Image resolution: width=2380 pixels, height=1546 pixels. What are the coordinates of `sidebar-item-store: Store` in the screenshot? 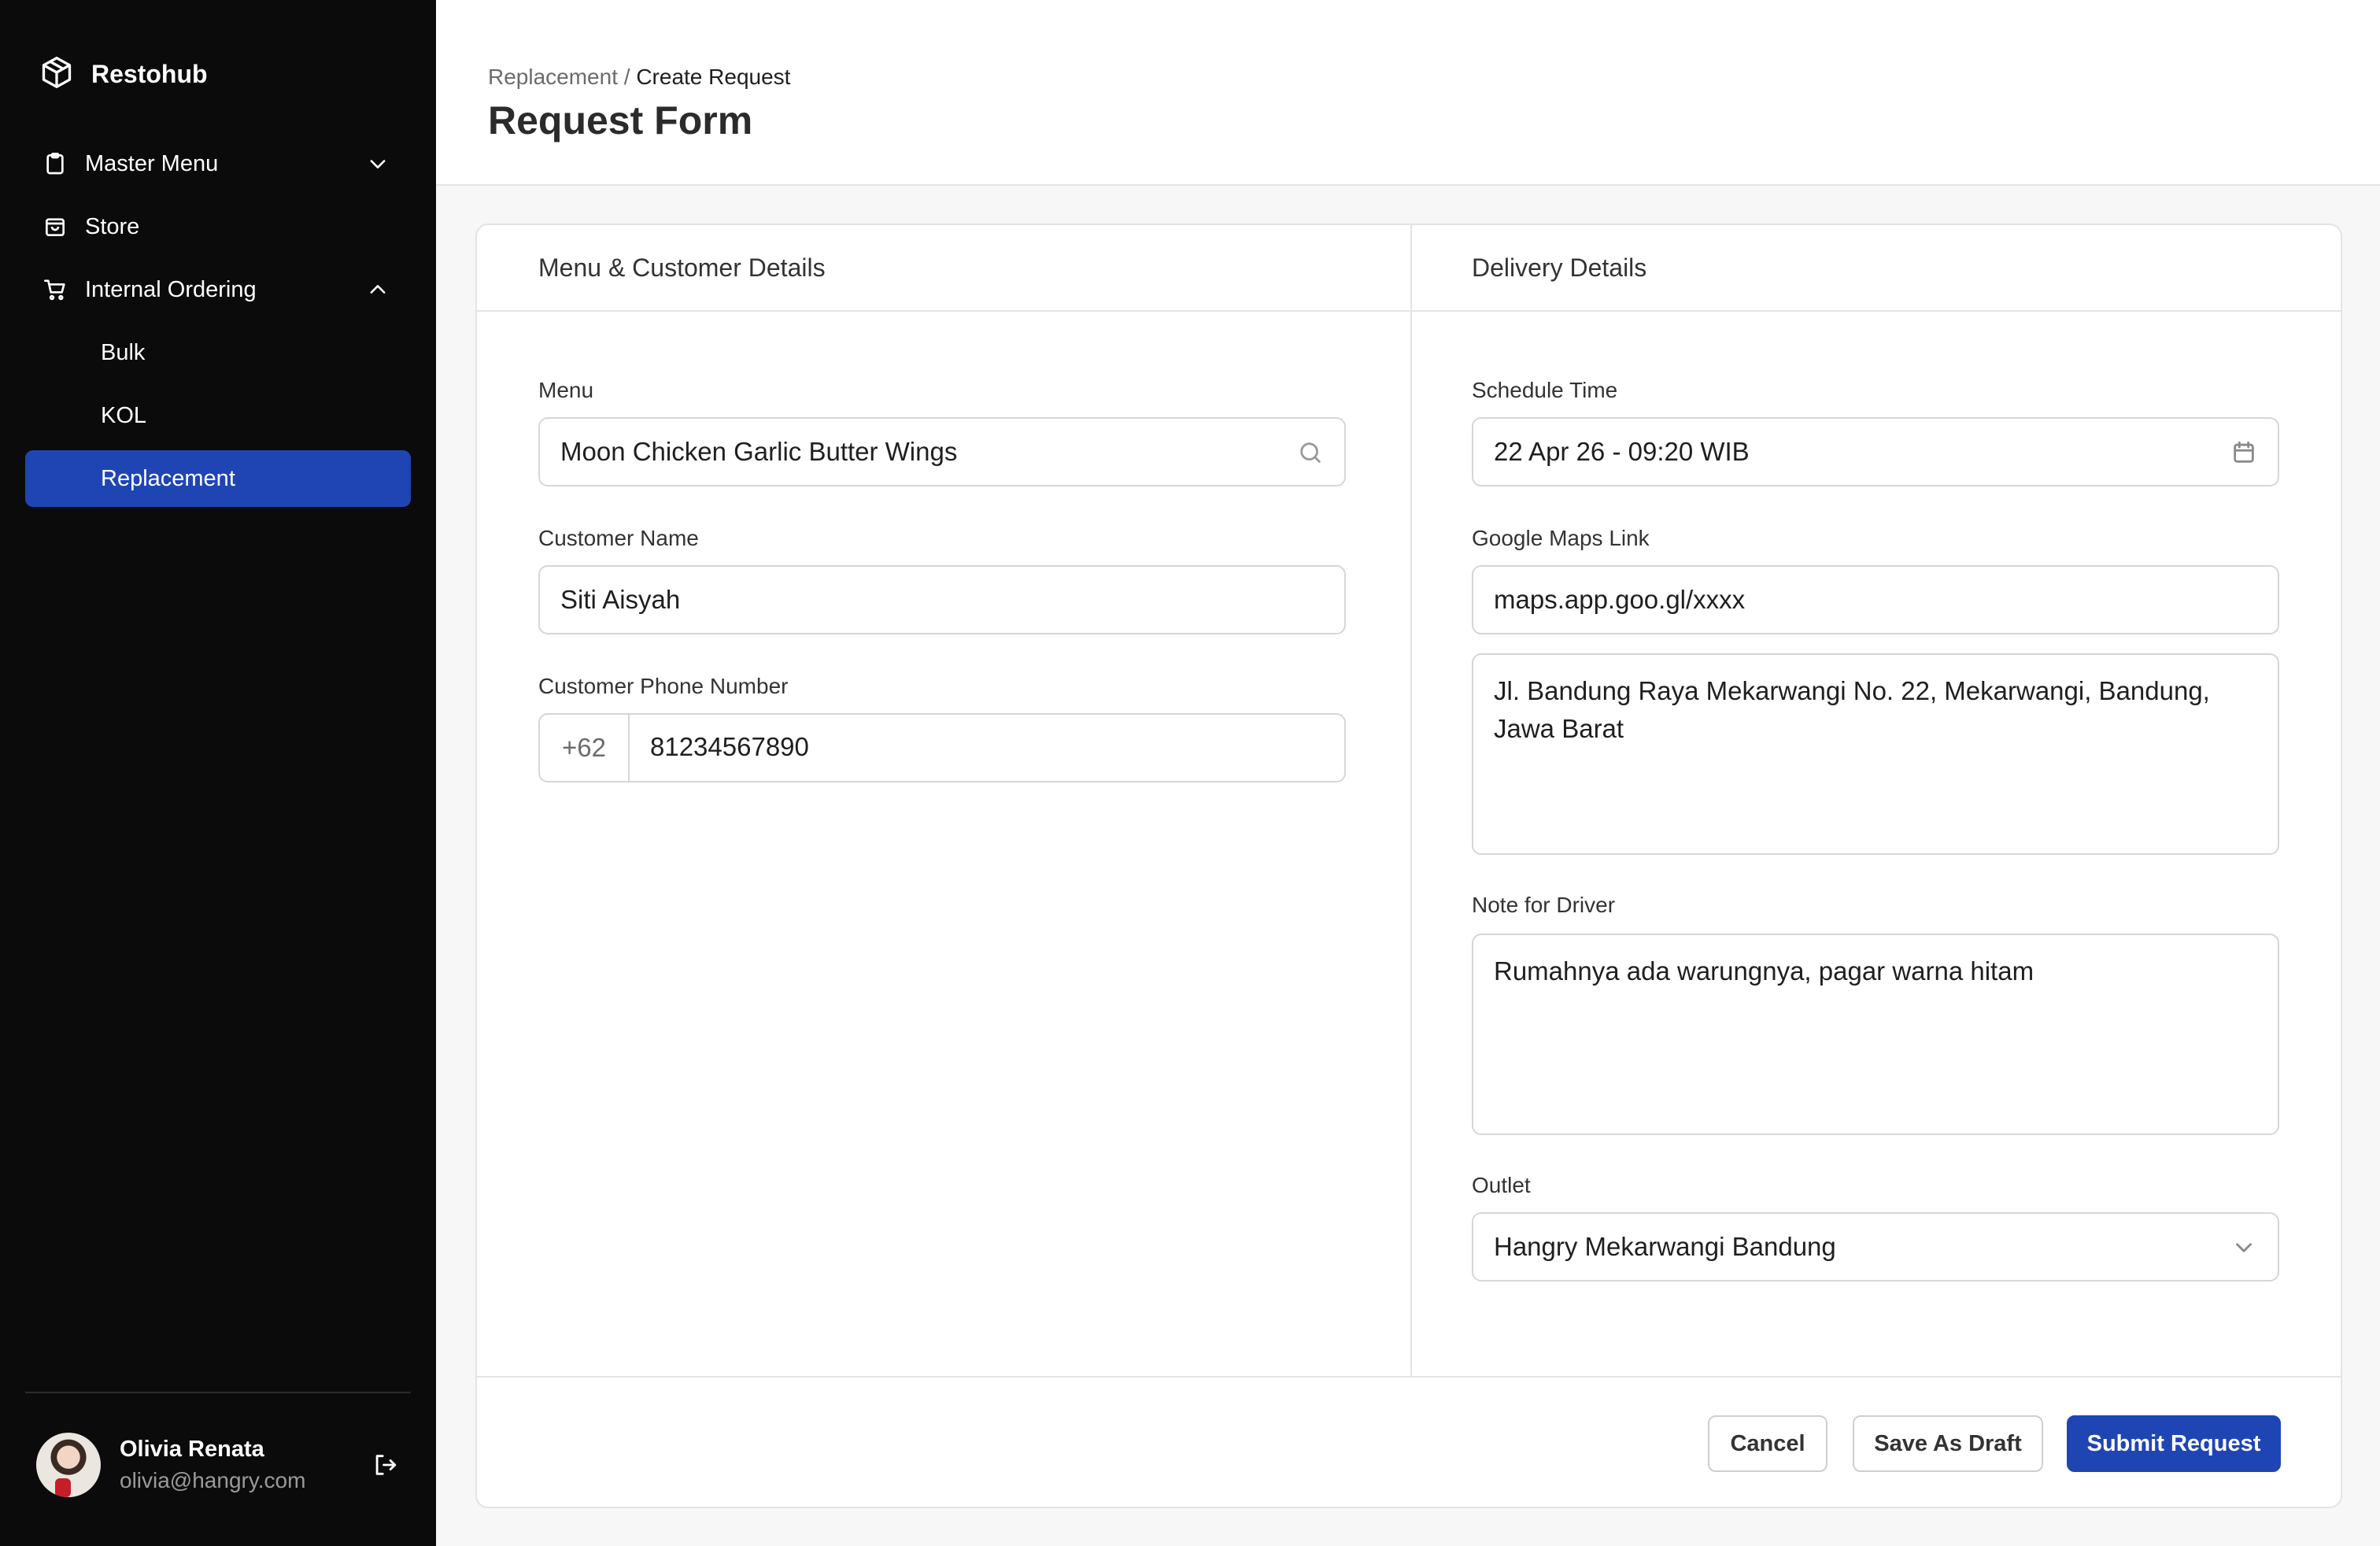 It's located at (218, 227).